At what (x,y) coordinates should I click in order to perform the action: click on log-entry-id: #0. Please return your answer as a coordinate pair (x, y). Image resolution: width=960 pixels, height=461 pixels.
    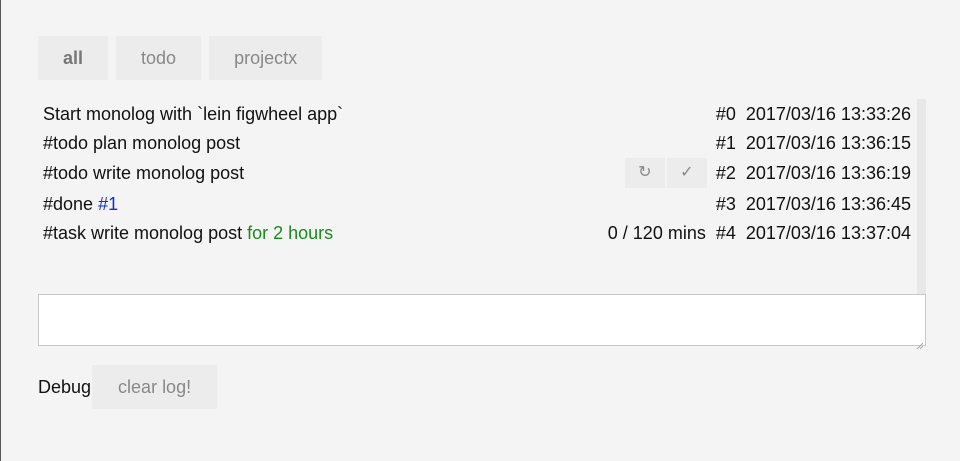
    Looking at the image, I should click on (725, 113).